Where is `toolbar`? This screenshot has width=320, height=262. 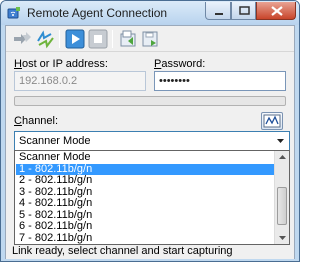 toolbar is located at coordinates (150, 39).